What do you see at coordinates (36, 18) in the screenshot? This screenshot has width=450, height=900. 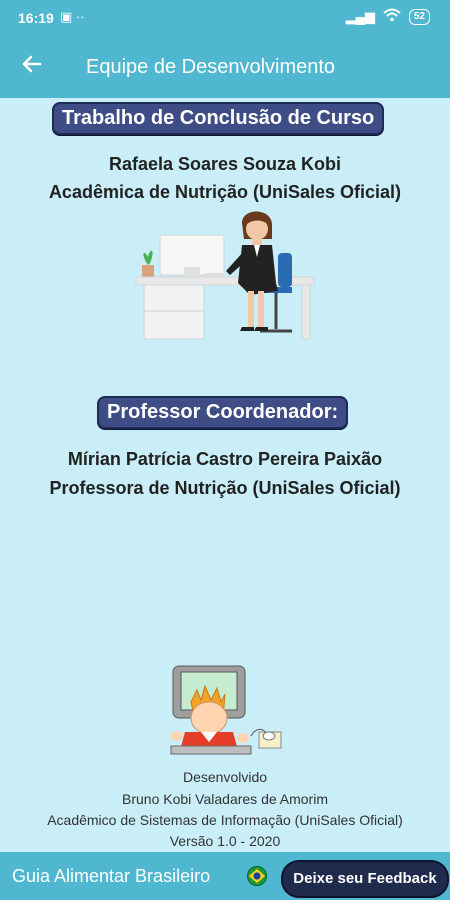 I see `status-time: 16:19` at bounding box center [36, 18].